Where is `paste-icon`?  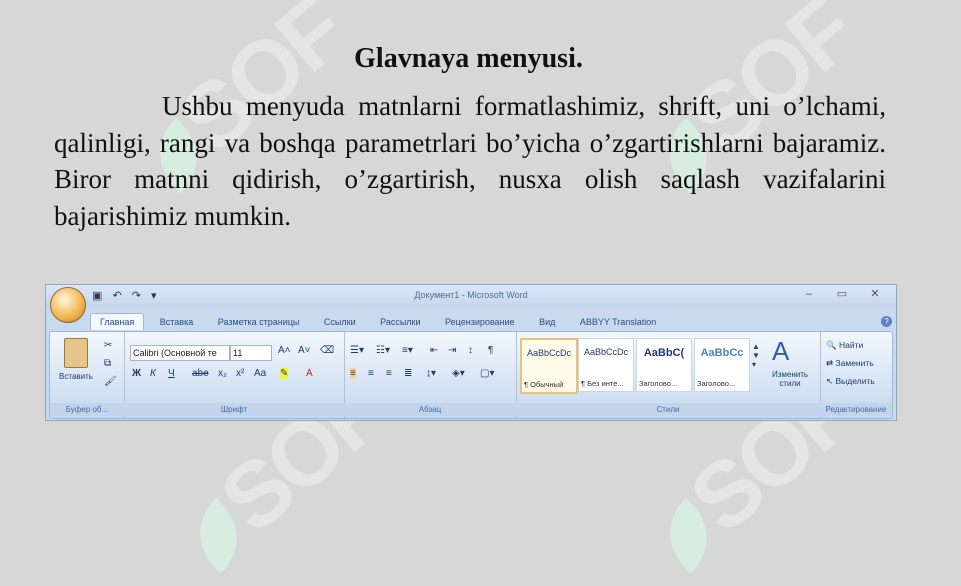 paste-icon is located at coordinates (76, 353).